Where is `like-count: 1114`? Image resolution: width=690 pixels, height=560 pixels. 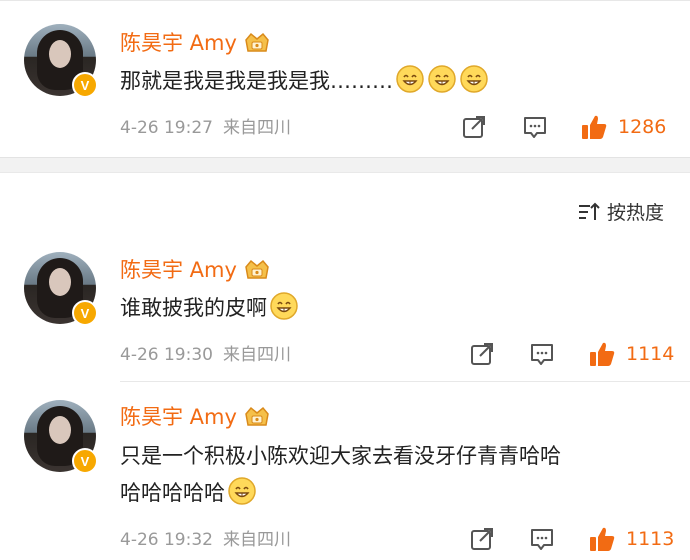
like-count: 1114 is located at coordinates (650, 354).